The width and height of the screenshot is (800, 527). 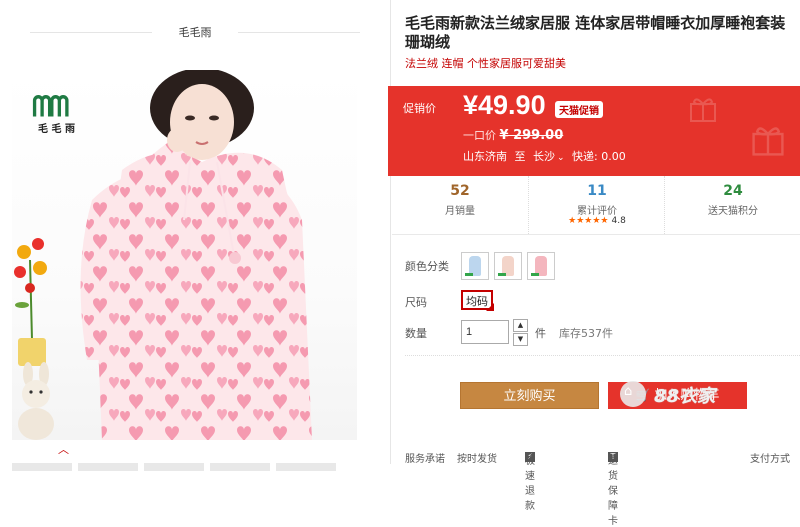 I want to click on brand-header: 毛毛雨, so click(x=195, y=32).